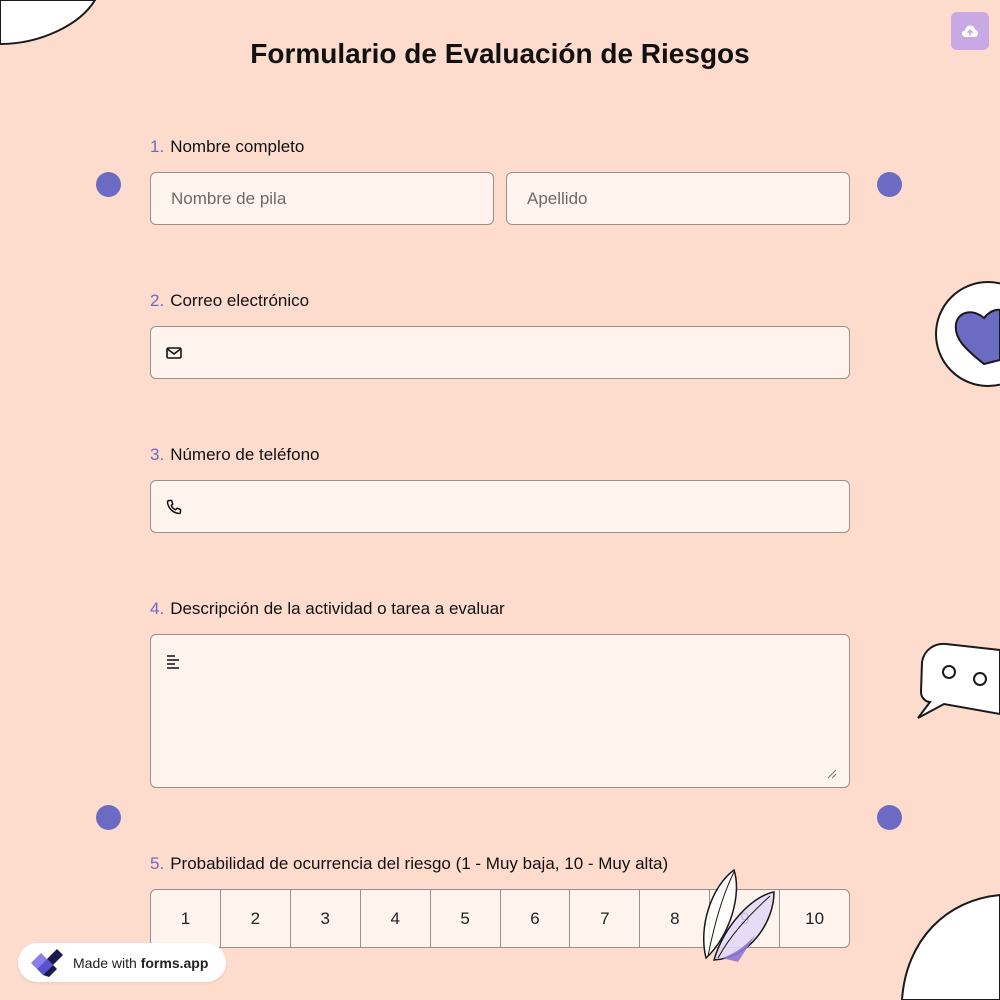 The height and width of the screenshot is (1000, 1000). Describe the element at coordinates (240, 300) in the screenshot. I see `question-text: Correo electrónico` at that location.